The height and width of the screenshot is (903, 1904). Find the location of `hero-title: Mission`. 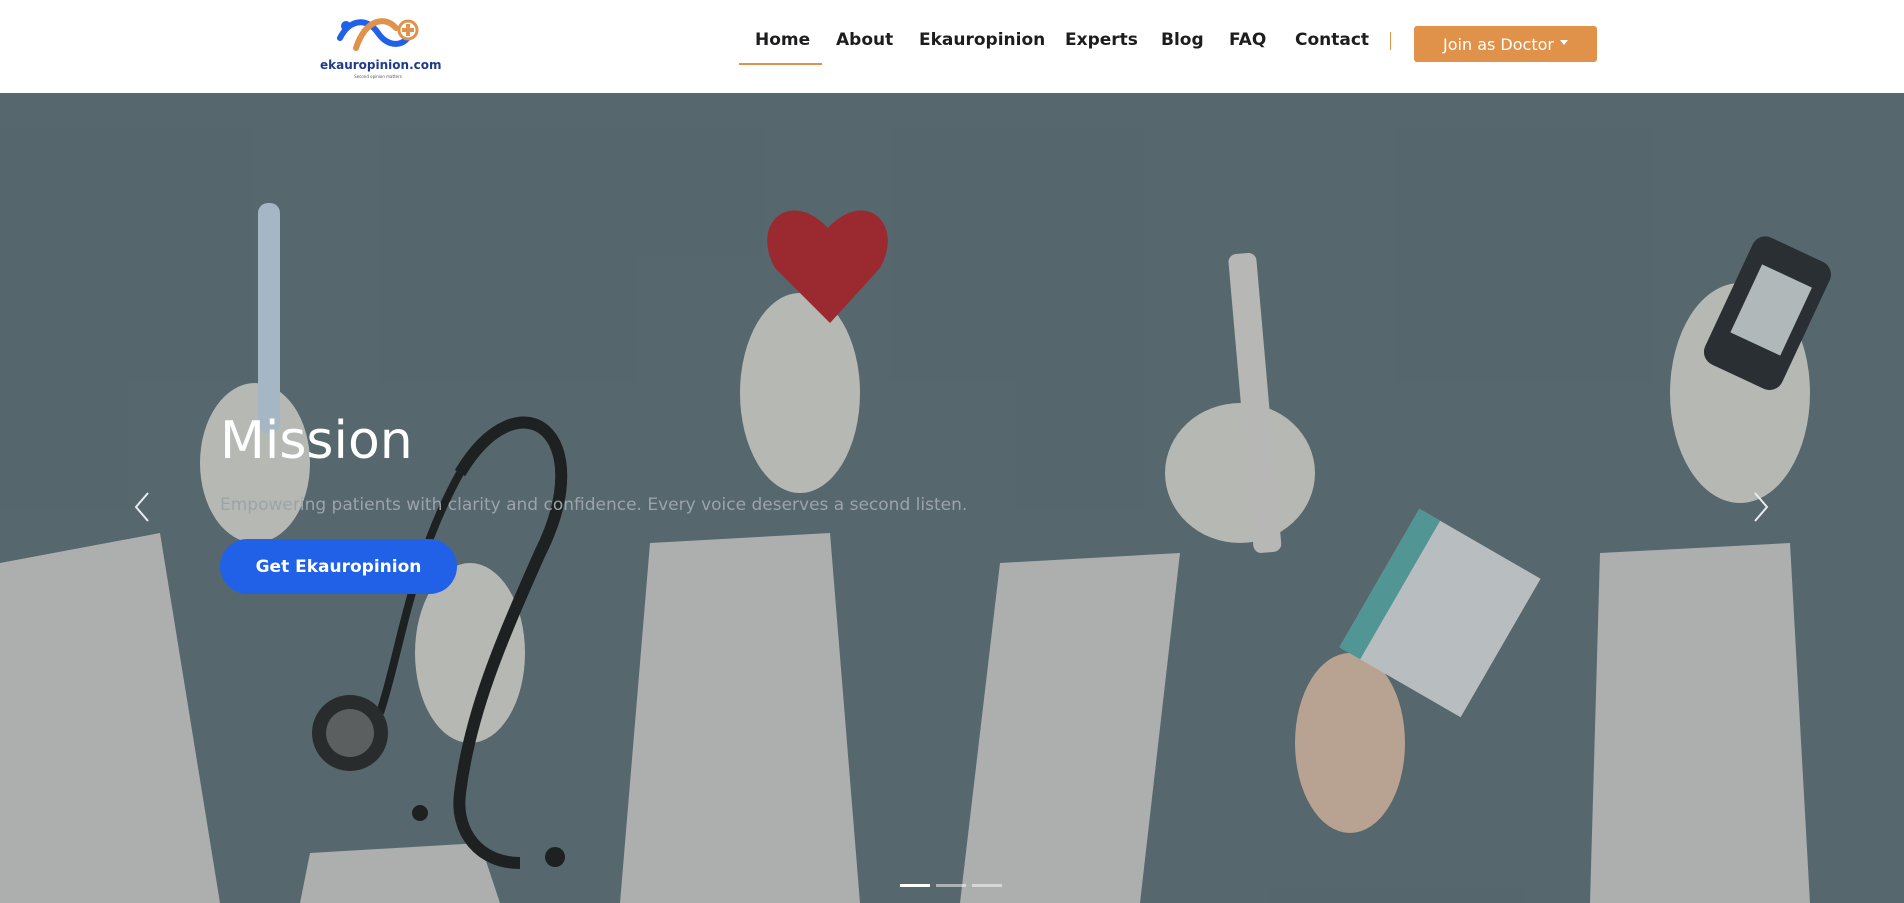

hero-title: Mission is located at coordinates (316, 441).